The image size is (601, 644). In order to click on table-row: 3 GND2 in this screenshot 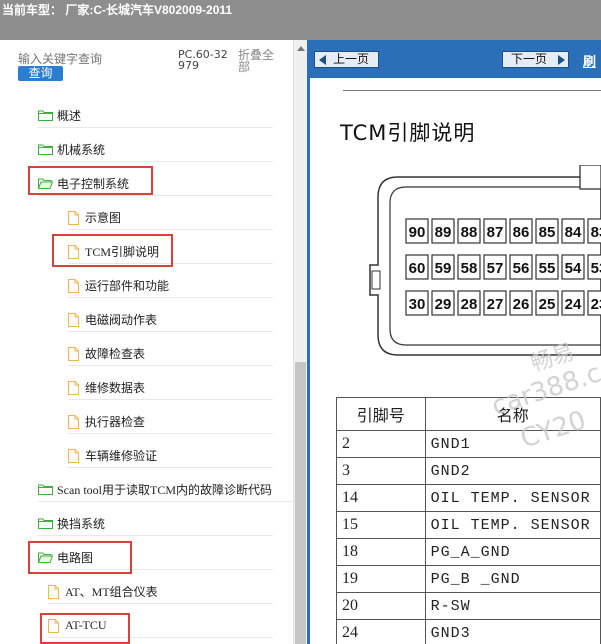, I will do `click(468, 471)`.